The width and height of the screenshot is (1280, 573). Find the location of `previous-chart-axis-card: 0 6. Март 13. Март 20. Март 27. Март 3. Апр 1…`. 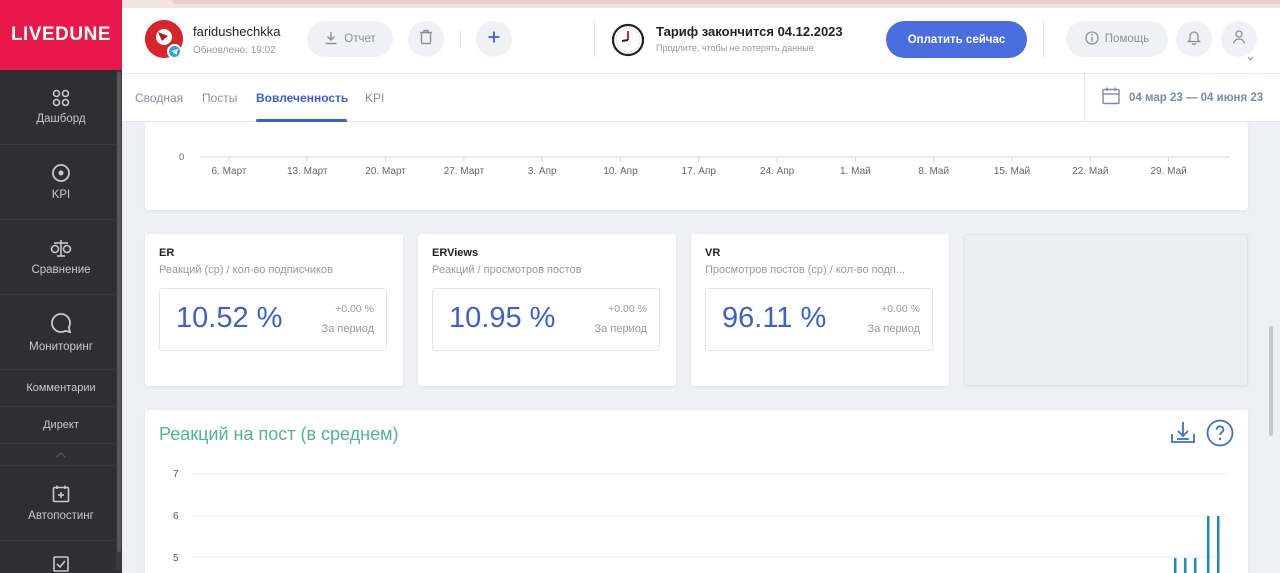

previous-chart-axis-card: 0 6. Март 13. Март 20. Март 27. Март 3. Апр 1… is located at coordinates (696, 166).